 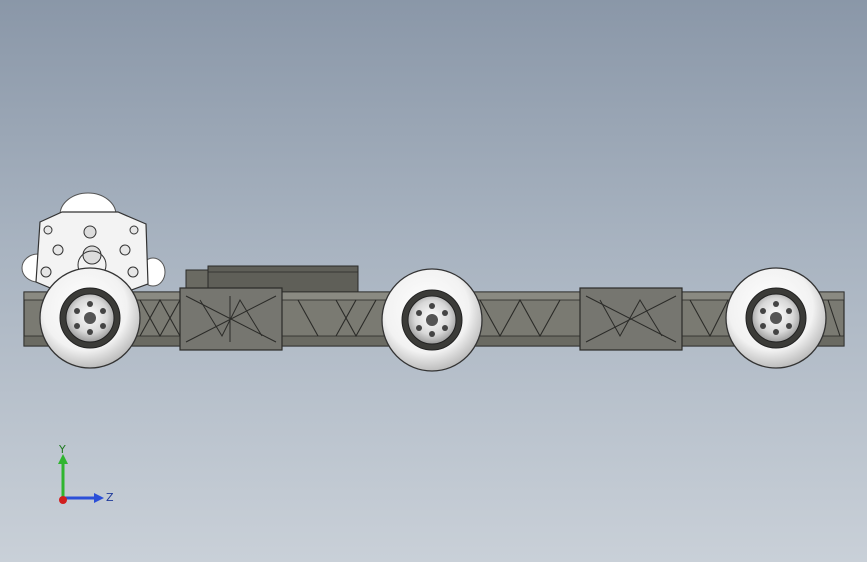 What do you see at coordinates (99, 498) in the screenshot?
I see `z-axis-arrowhead` at bounding box center [99, 498].